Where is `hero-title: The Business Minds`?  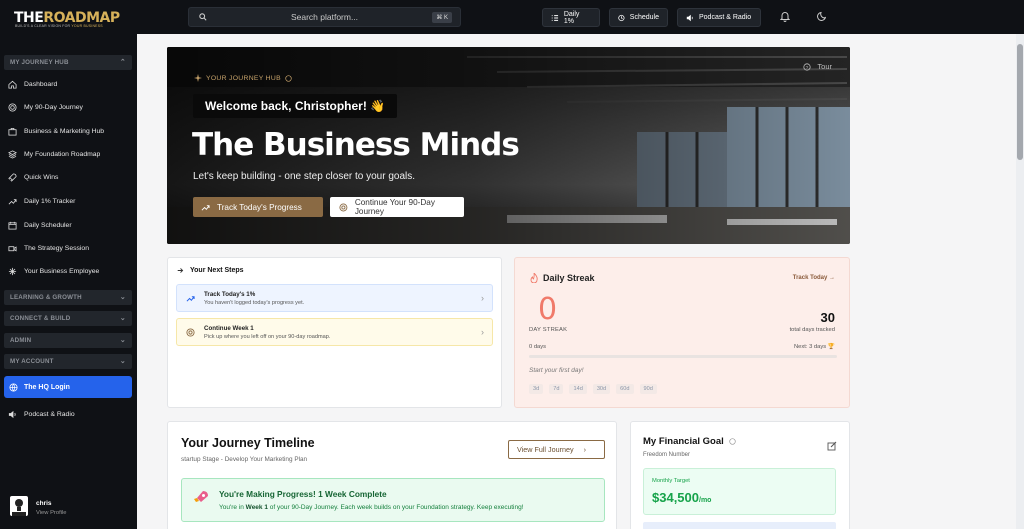
hero-title: The Business Minds is located at coordinates (356, 145).